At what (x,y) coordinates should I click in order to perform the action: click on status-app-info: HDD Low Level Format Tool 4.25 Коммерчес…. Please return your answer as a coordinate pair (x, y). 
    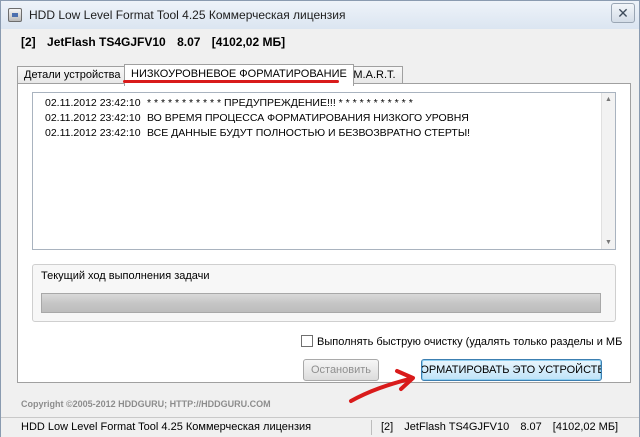
    Looking at the image, I should click on (166, 427).